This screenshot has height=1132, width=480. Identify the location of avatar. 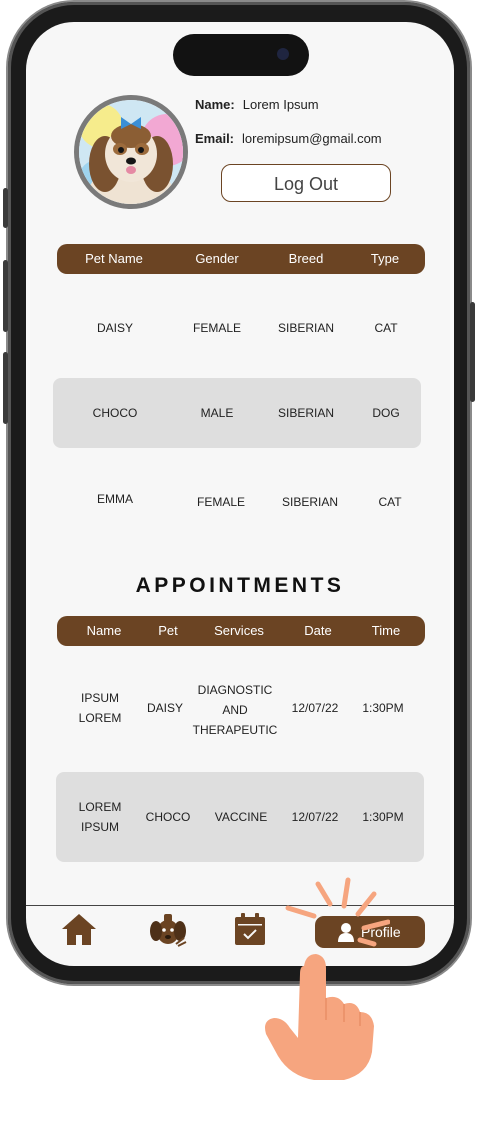
(131, 152).